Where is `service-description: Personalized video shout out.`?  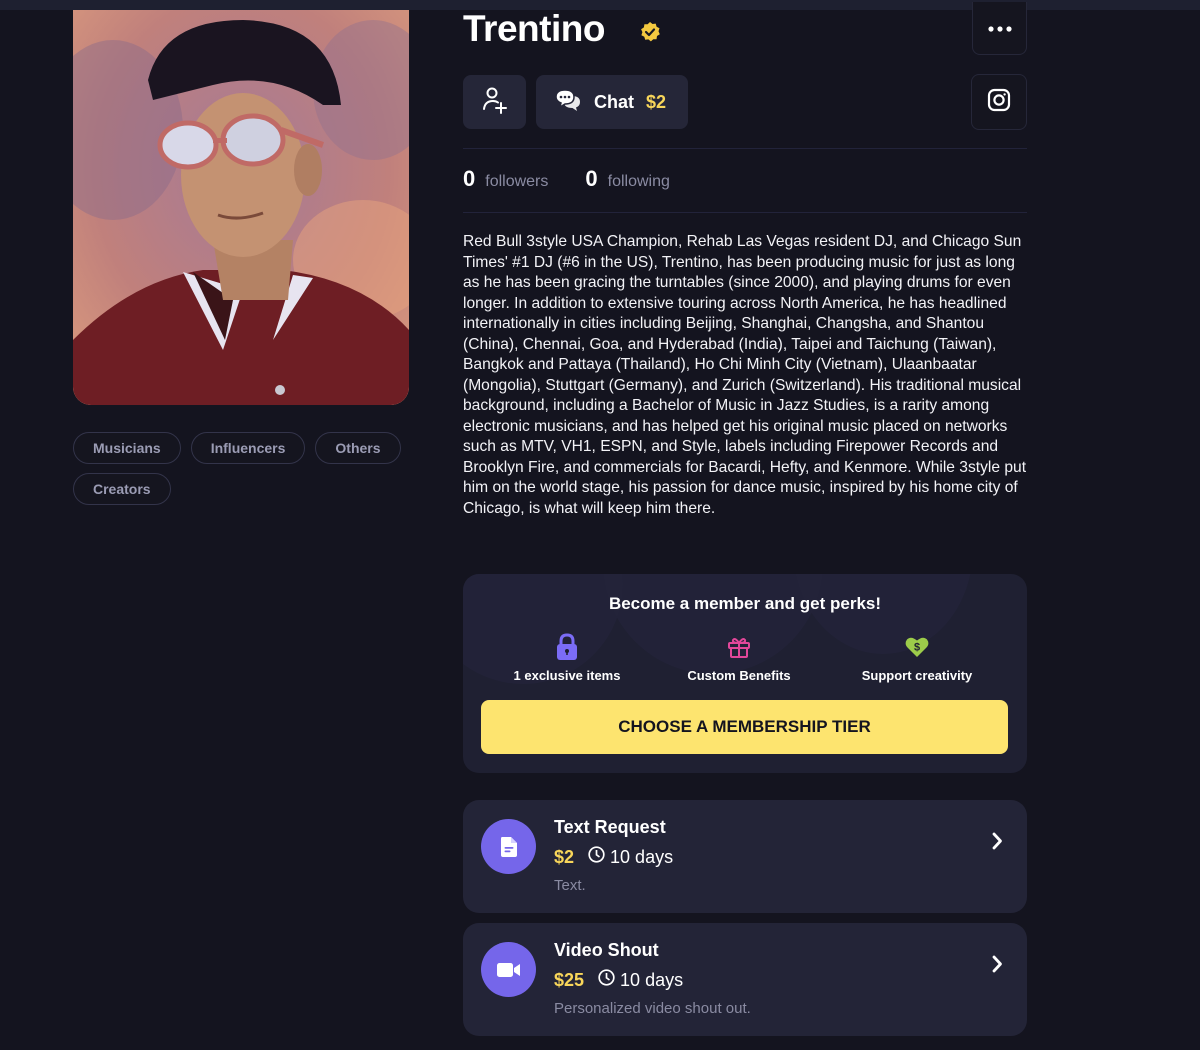 service-description: Personalized video shout out. is located at coordinates (652, 1008).